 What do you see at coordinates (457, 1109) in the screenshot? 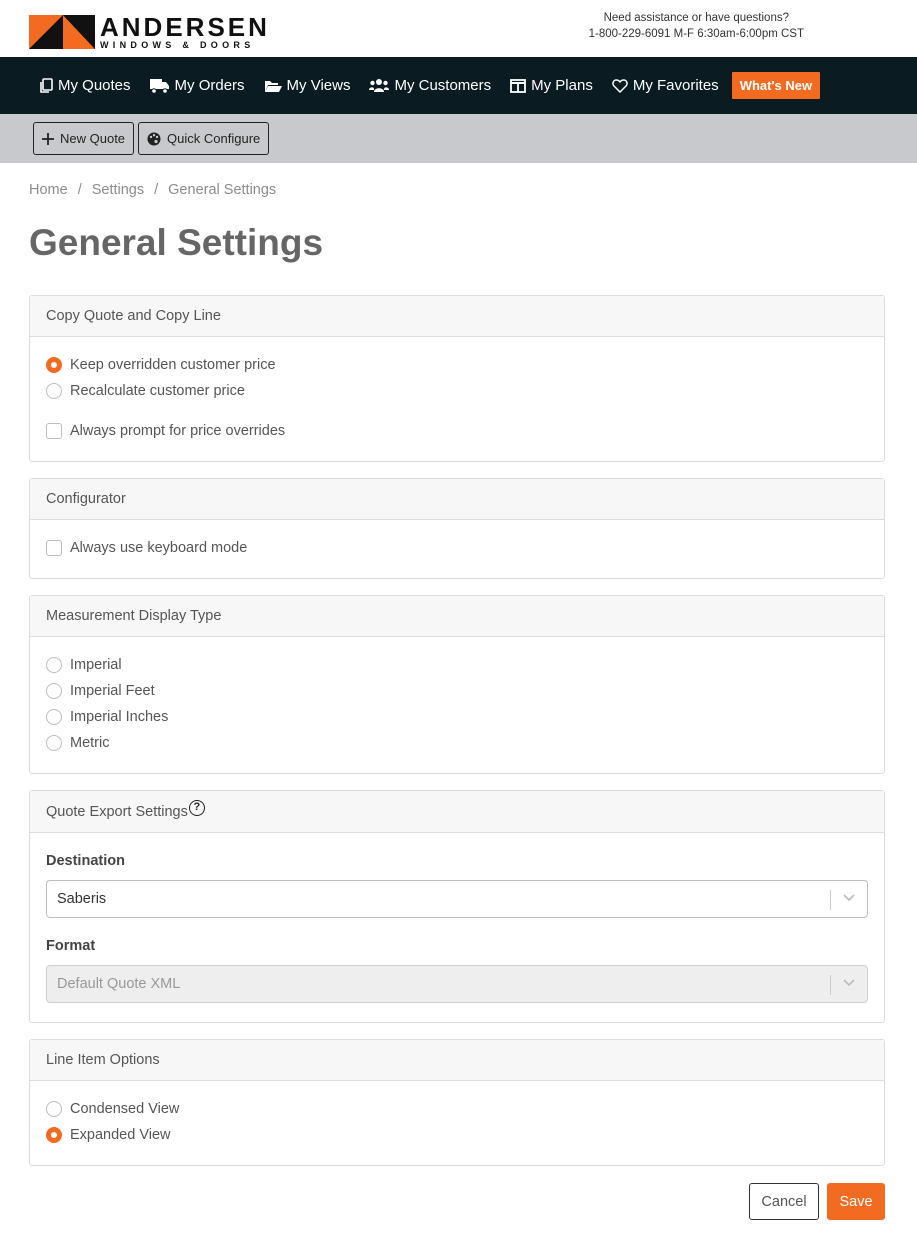
I see `condensed-view-option: Condensed View` at bounding box center [457, 1109].